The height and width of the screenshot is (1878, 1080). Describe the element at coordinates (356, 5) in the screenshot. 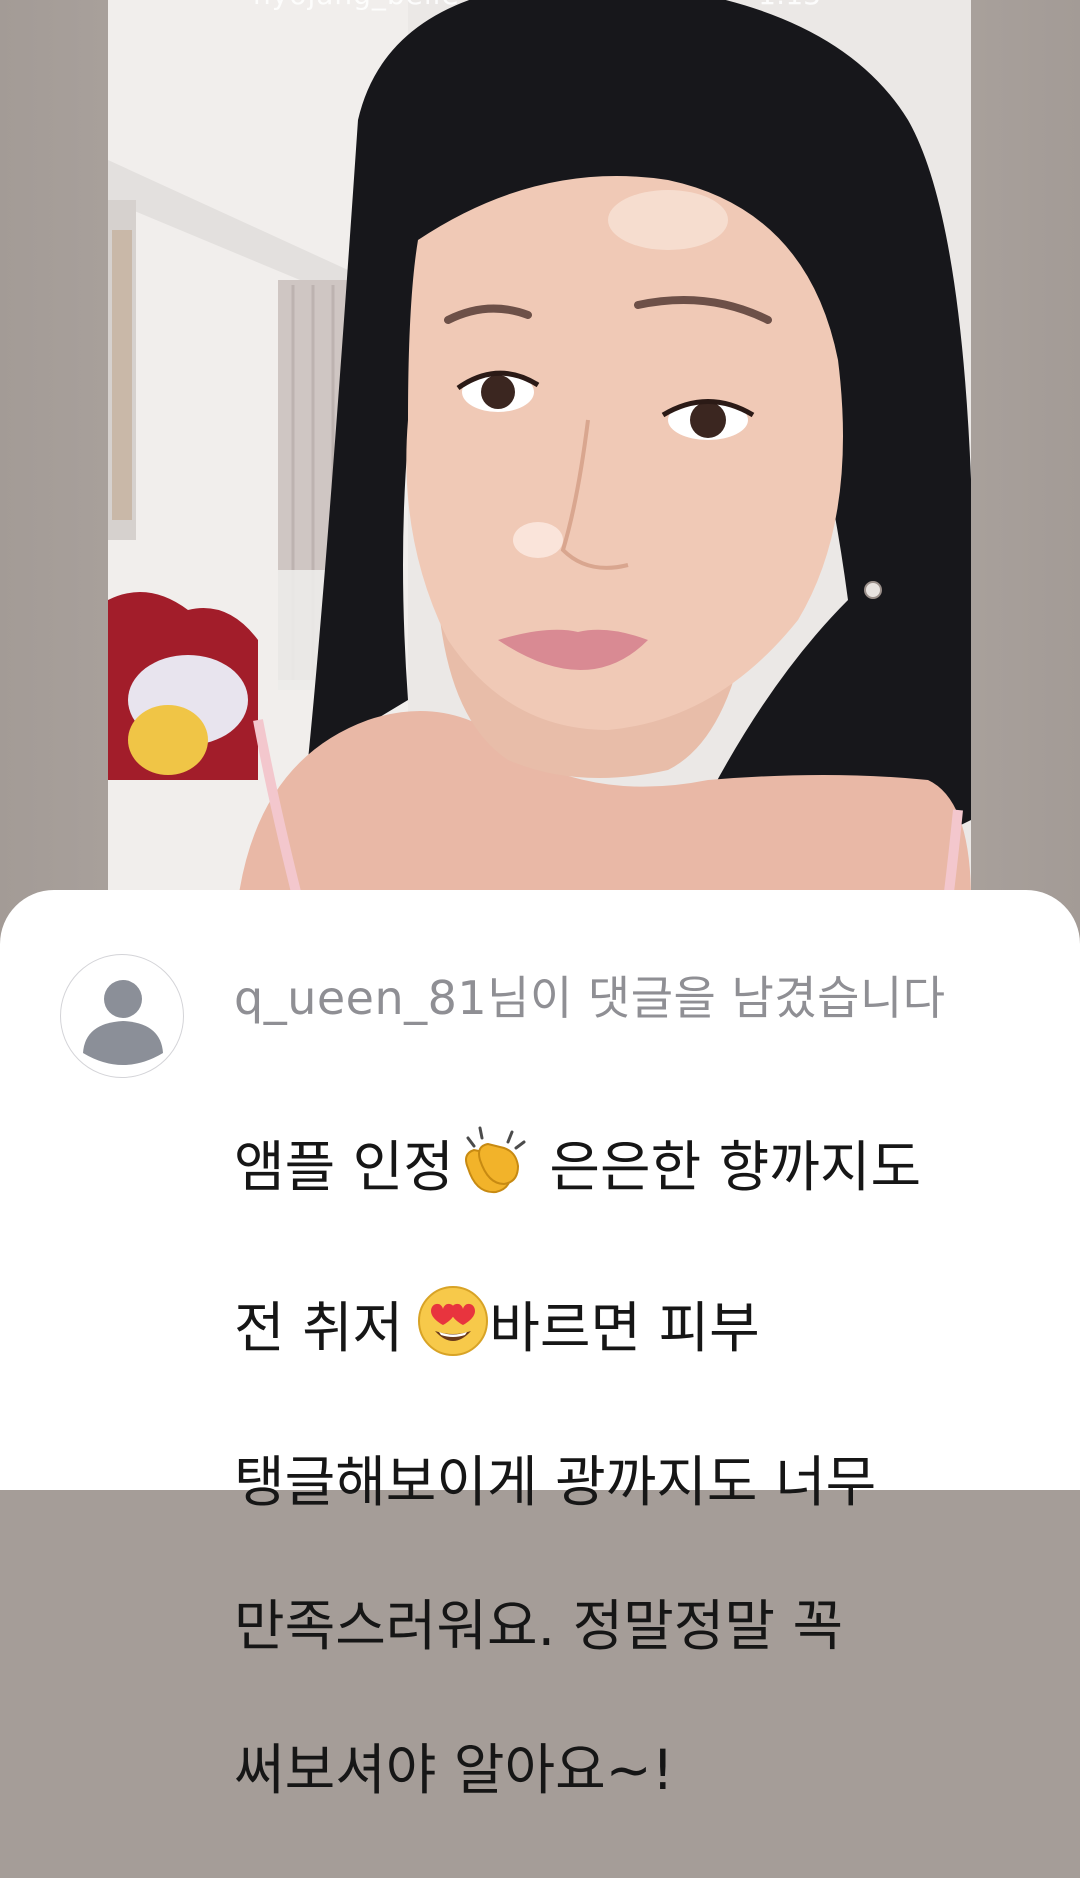

I see `video-username-overlay: hyojang_belle` at that location.